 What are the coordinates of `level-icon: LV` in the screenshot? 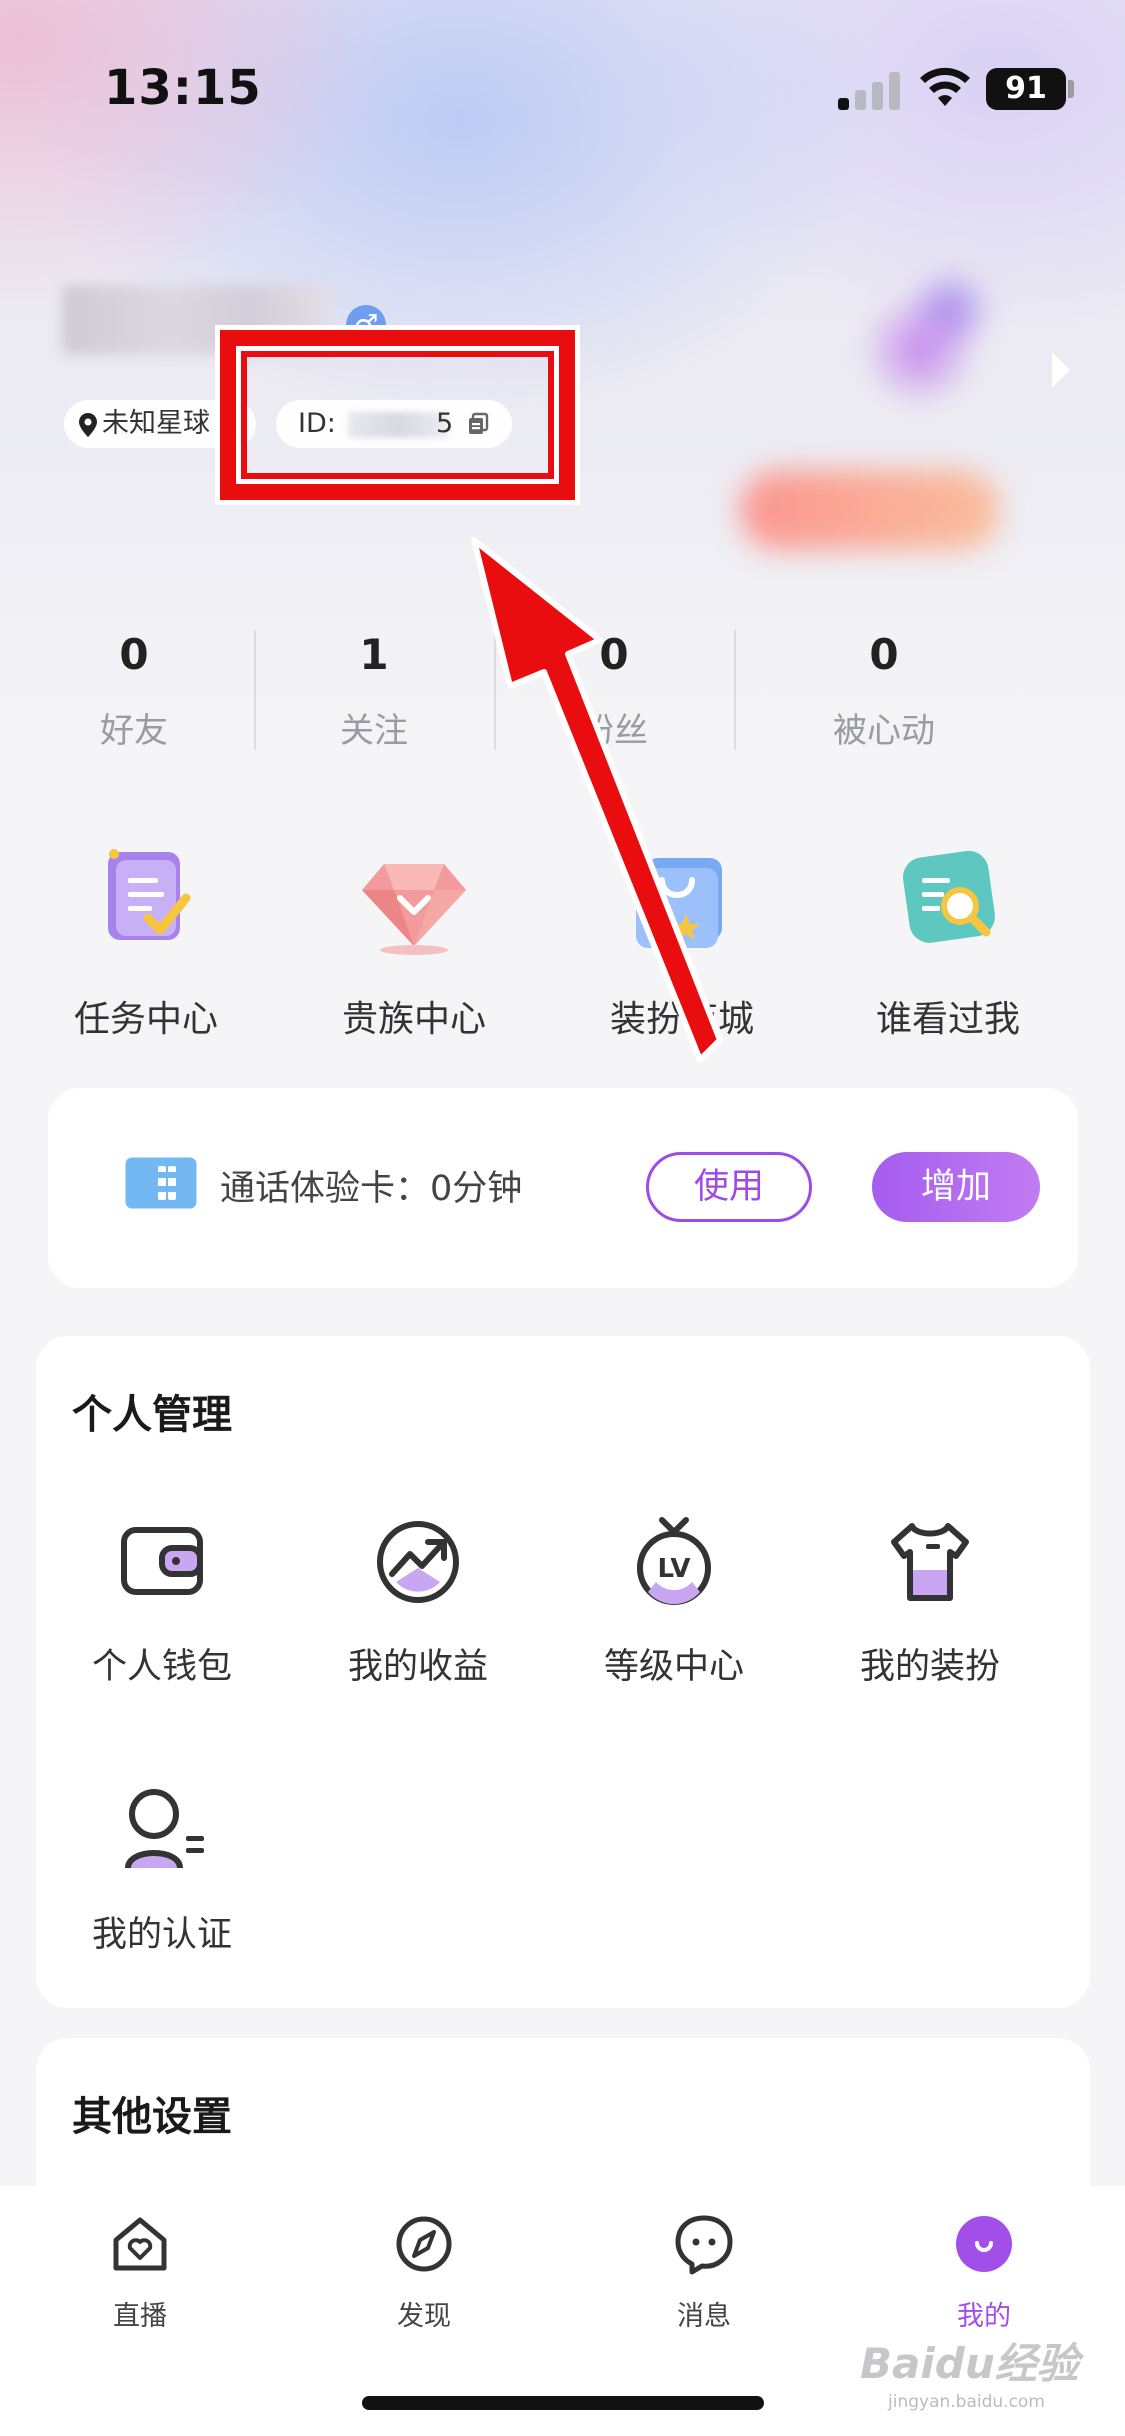 It's located at (674, 1561).